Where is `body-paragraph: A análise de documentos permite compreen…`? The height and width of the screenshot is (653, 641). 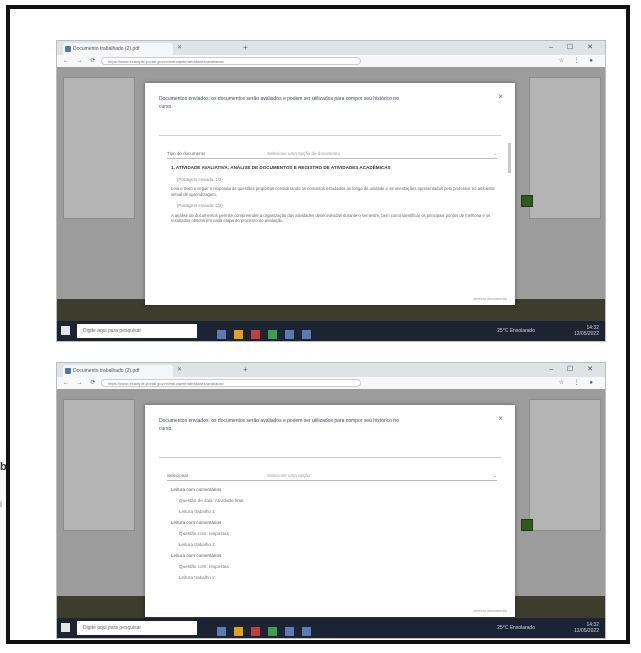
body-paragraph: A análise de documentos permite compreen… is located at coordinates (331, 218).